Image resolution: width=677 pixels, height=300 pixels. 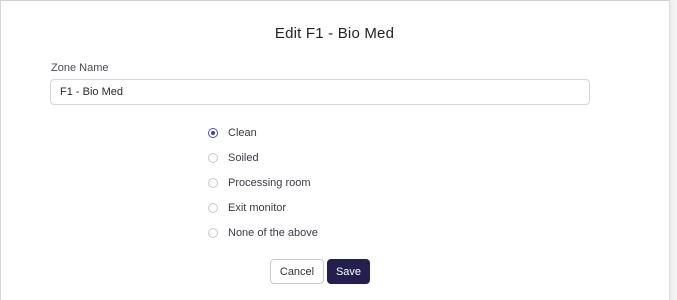 What do you see at coordinates (338, 0) in the screenshot?
I see `frame-top-border` at bounding box center [338, 0].